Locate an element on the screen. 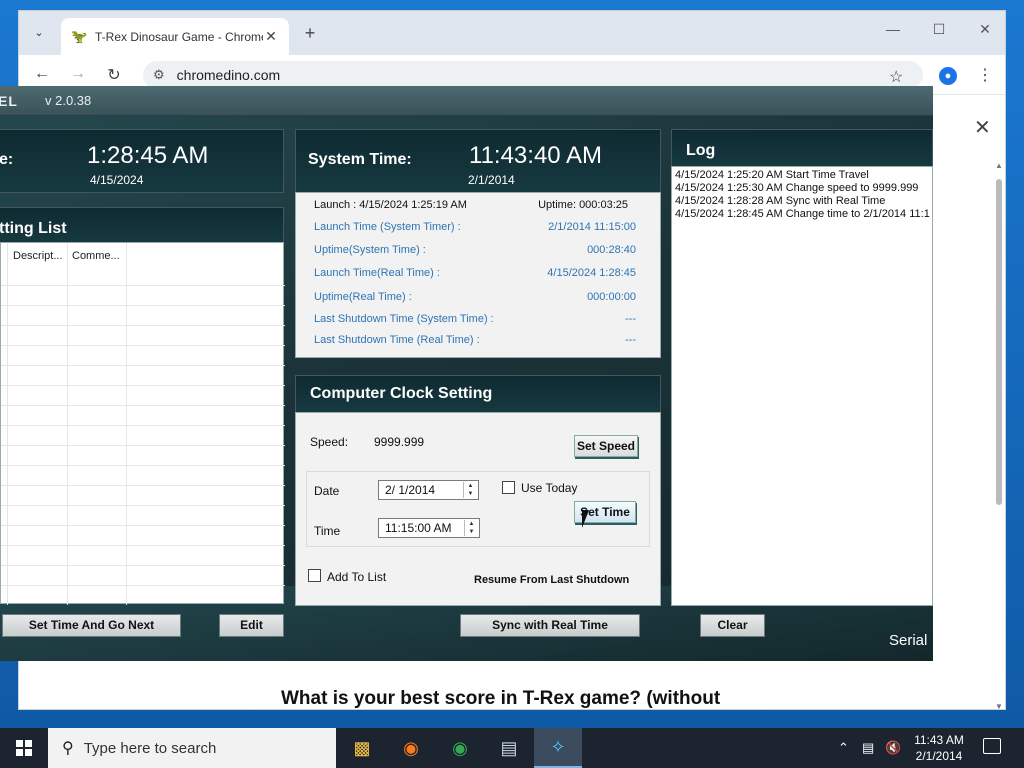  browser-tab: 🦖 T-Rex Dinosaur Game - Chrome ✕ is located at coordinates (175, 36).